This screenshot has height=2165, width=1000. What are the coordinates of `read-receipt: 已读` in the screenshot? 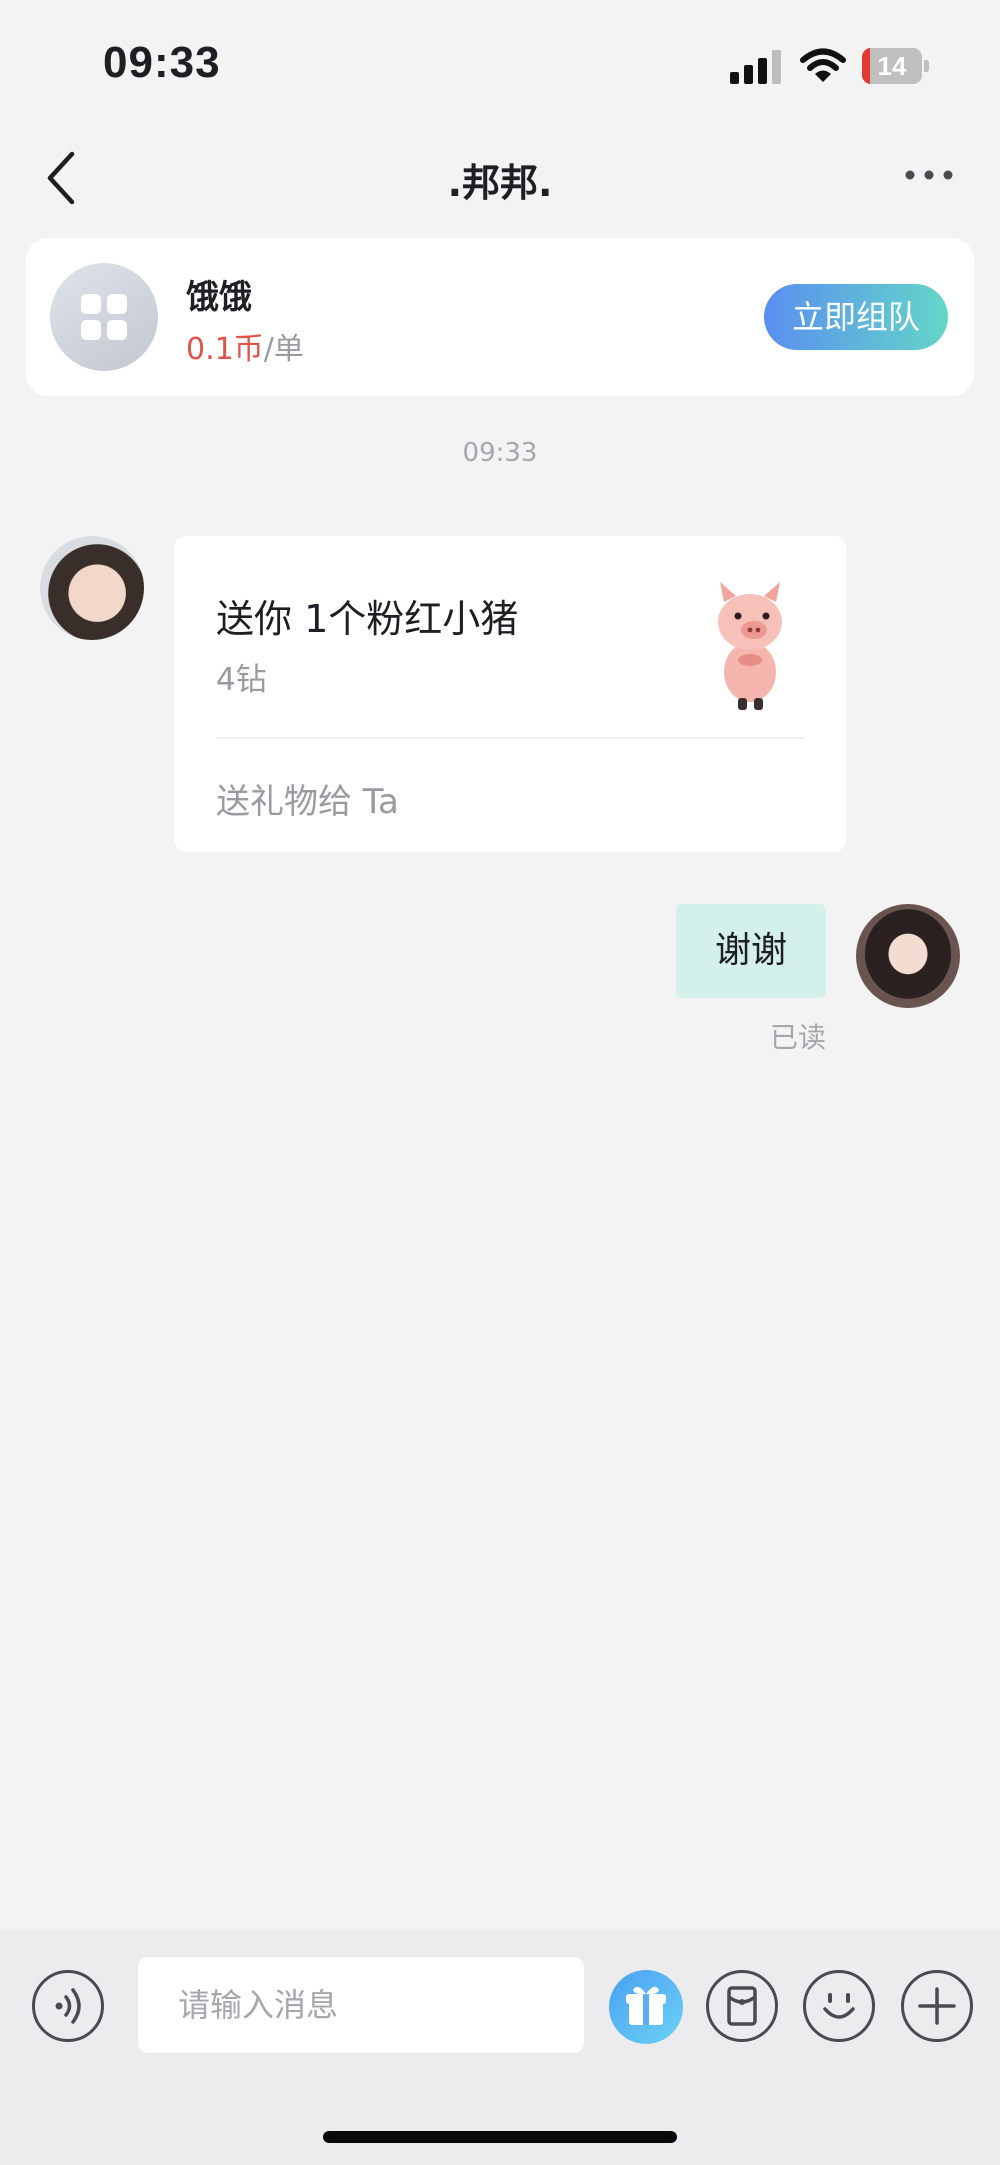 It's located at (797, 1037).